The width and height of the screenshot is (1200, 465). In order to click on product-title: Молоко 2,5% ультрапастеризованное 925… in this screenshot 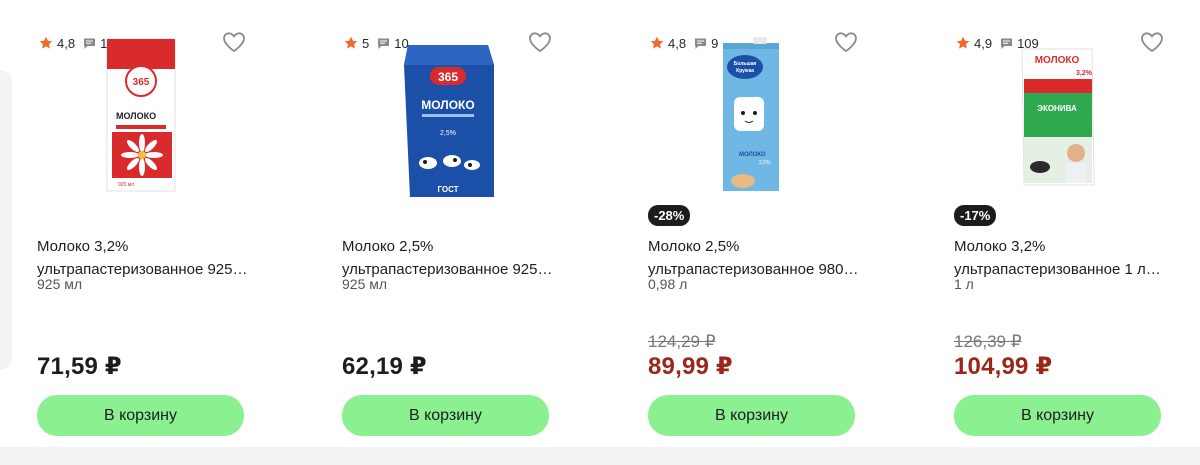, I will do `click(452, 258)`.